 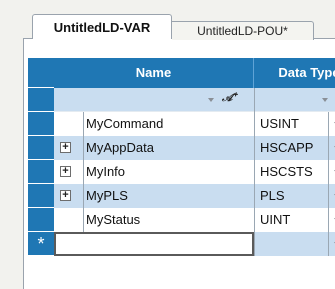 What do you see at coordinates (120, 148) in the screenshot?
I see `variable-name: MyAppData` at bounding box center [120, 148].